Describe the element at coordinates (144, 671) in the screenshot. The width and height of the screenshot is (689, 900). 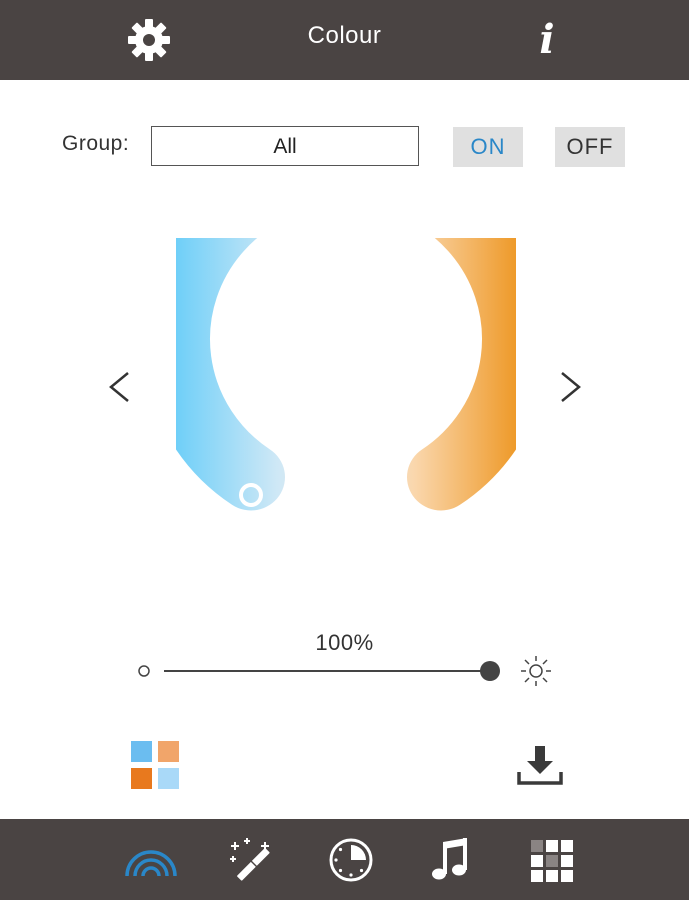
I see `dim-dot-icon` at that location.